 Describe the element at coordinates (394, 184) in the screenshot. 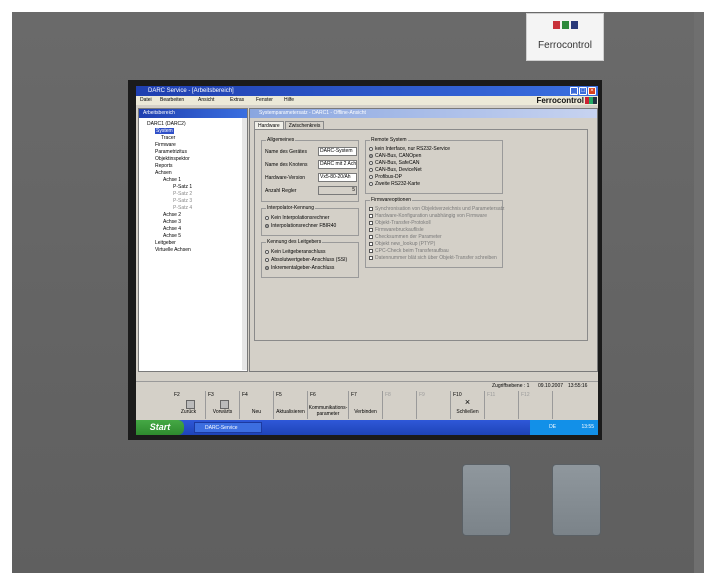

I see `radio-remote-rs232-2: Zweite RS232-Karte` at that location.